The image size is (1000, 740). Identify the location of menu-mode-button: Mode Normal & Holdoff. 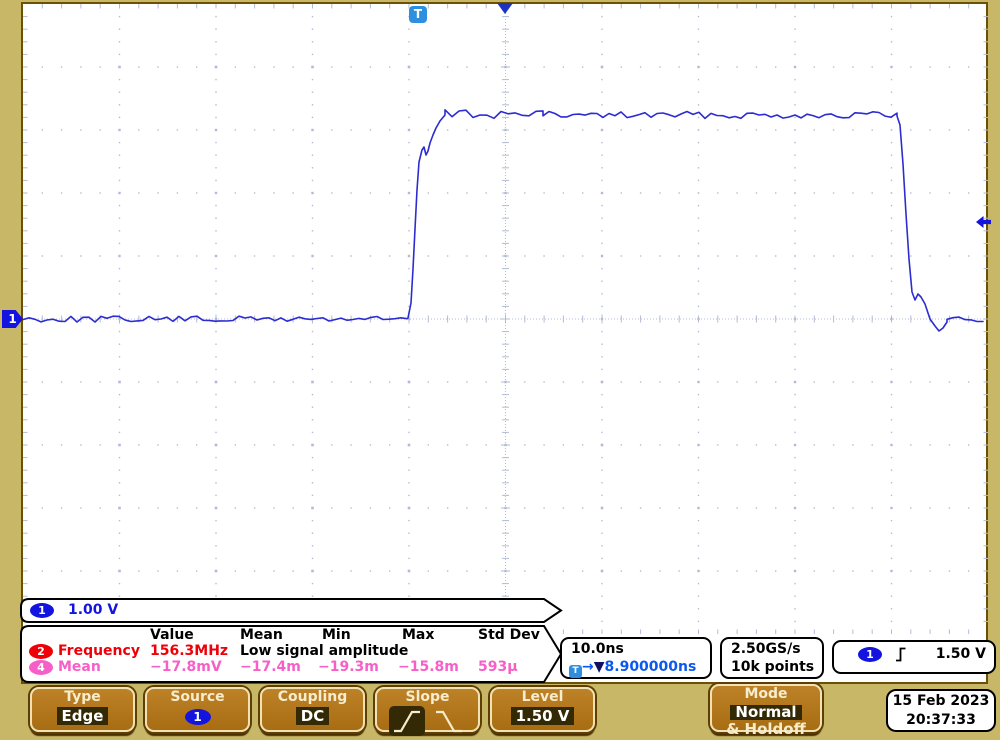
(766, 710).